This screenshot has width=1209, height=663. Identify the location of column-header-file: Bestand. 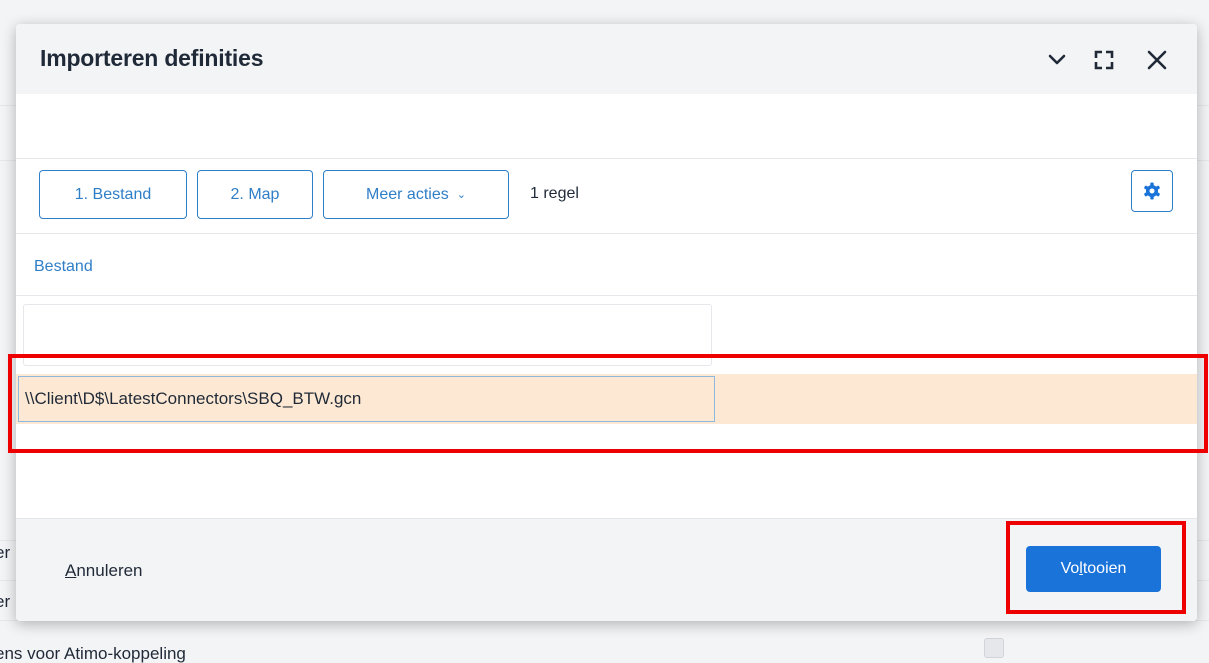
(63, 267).